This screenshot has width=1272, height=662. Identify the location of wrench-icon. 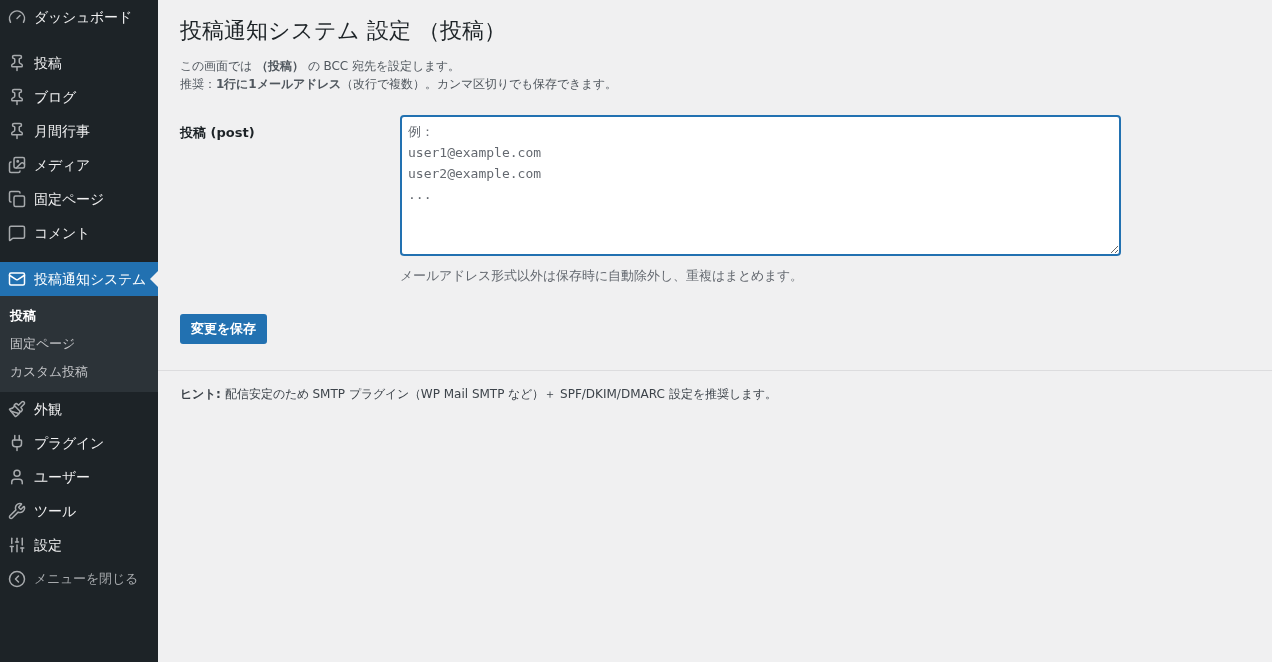
(17, 511).